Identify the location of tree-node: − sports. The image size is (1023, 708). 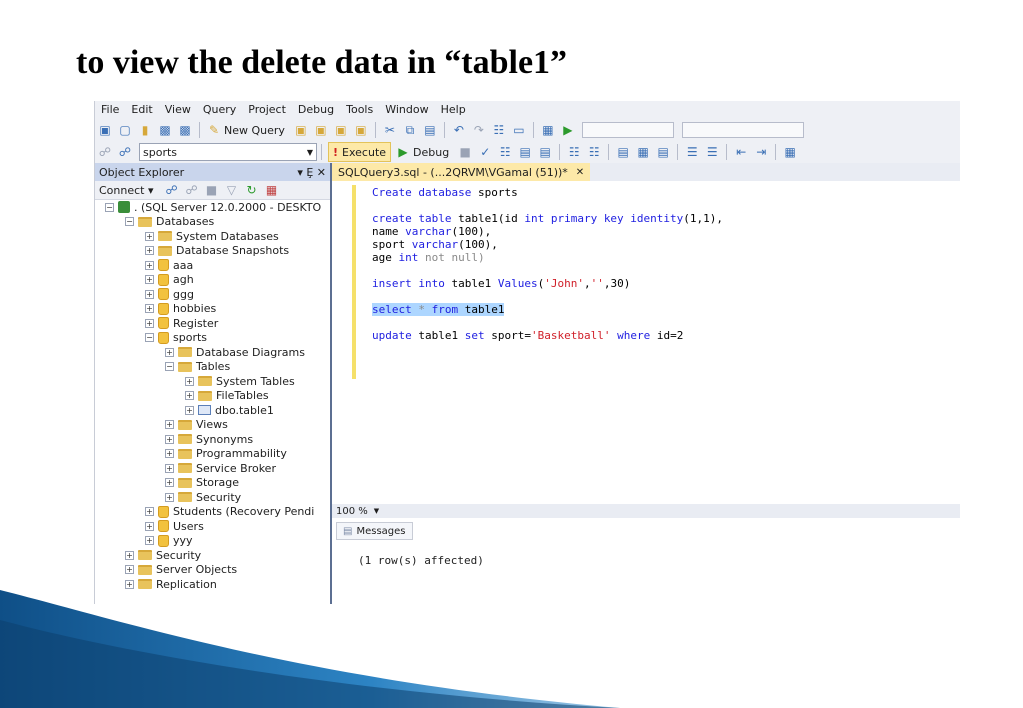
(212, 338).